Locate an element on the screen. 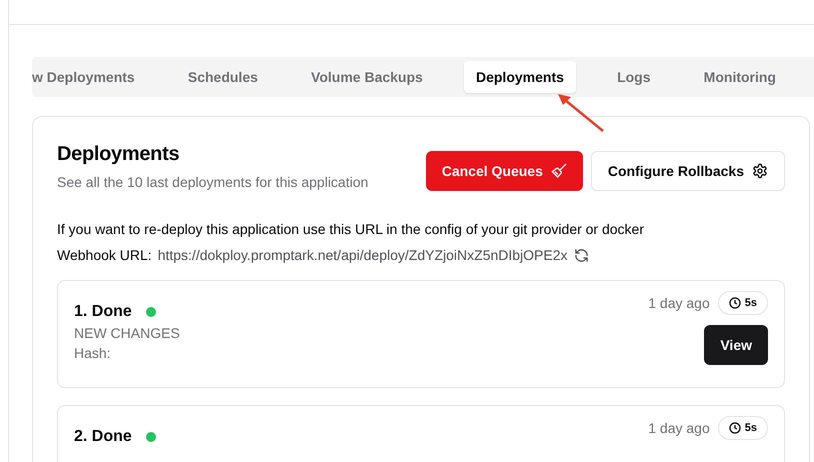  tab: Deployments is located at coordinates (520, 77).